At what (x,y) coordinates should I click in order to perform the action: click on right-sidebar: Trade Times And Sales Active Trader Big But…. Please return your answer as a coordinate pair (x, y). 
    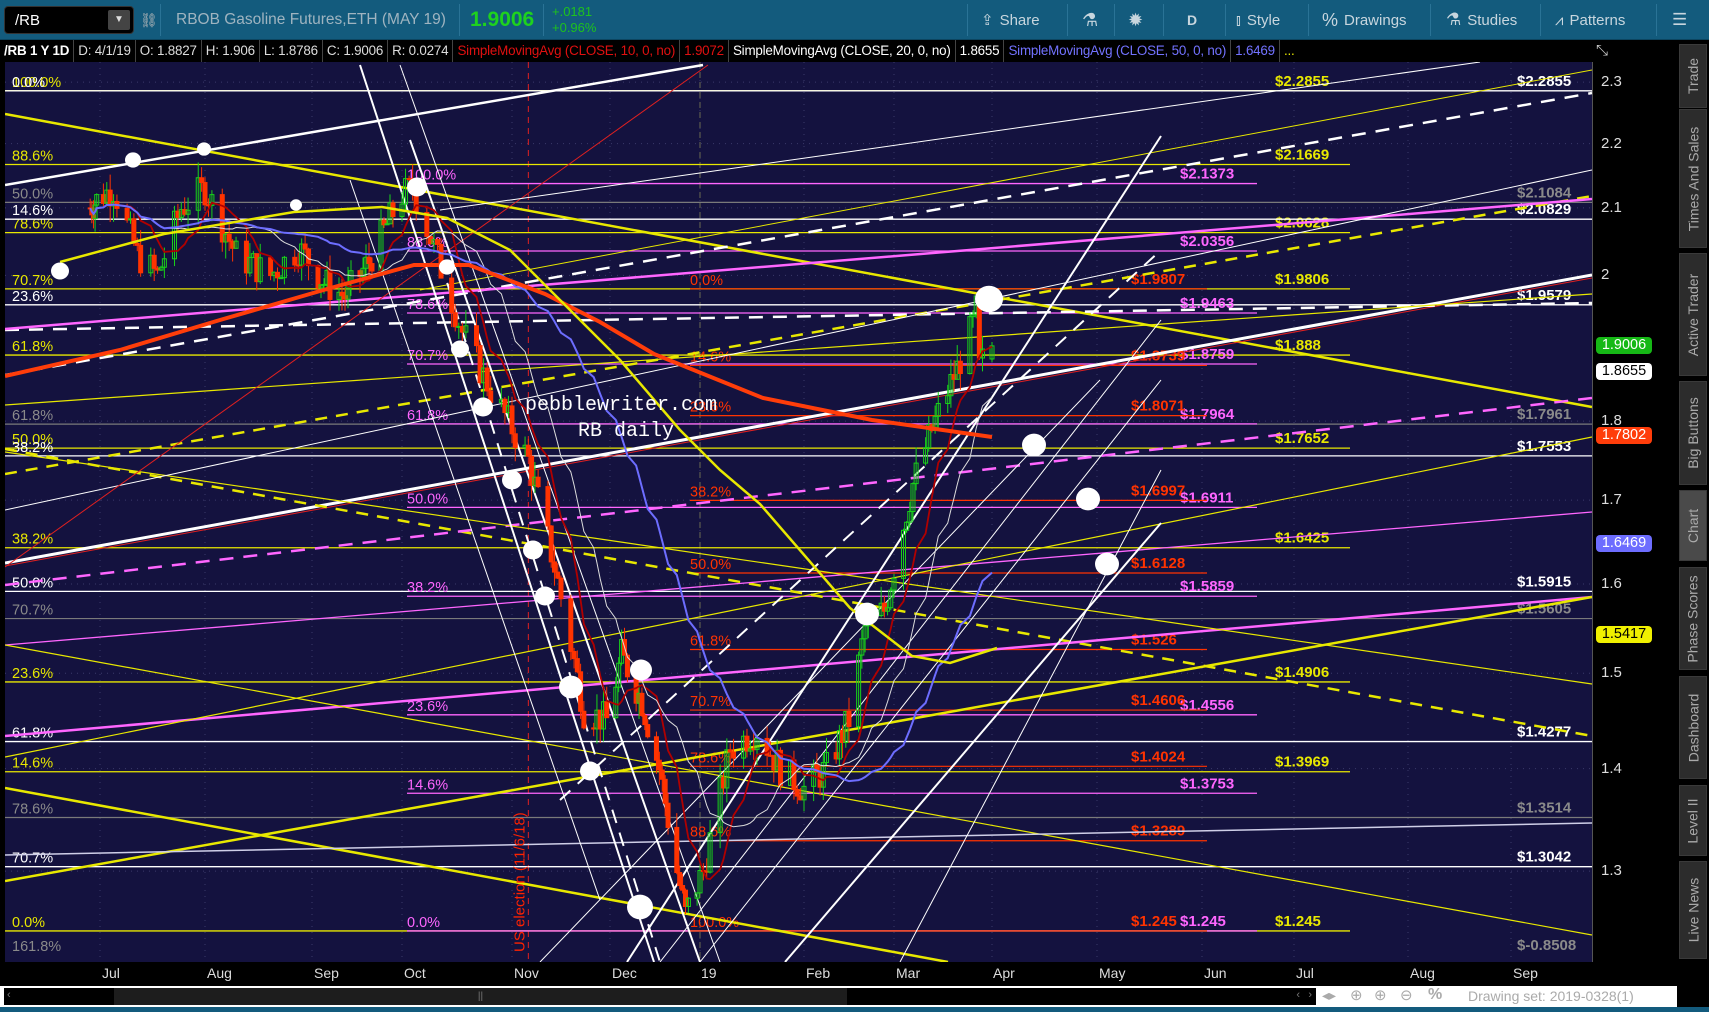
    Looking at the image, I should click on (1693, 523).